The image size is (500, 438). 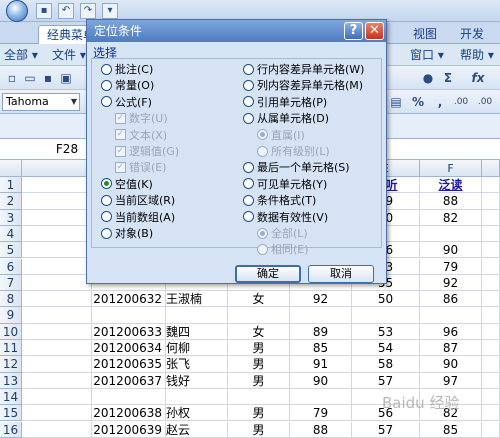 What do you see at coordinates (285, 103) in the screenshot?
I see `option-right-2: 引用单元格(P)` at bounding box center [285, 103].